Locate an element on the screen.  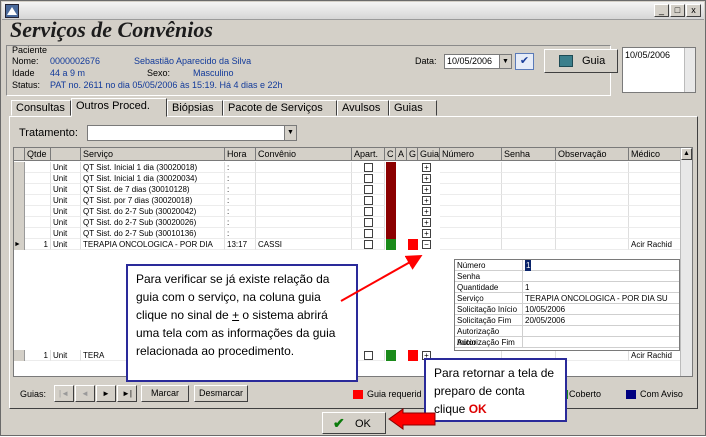
table-row: Unit QT Sist. por 7 dias (30020018): + is located at coordinates (348, 200).